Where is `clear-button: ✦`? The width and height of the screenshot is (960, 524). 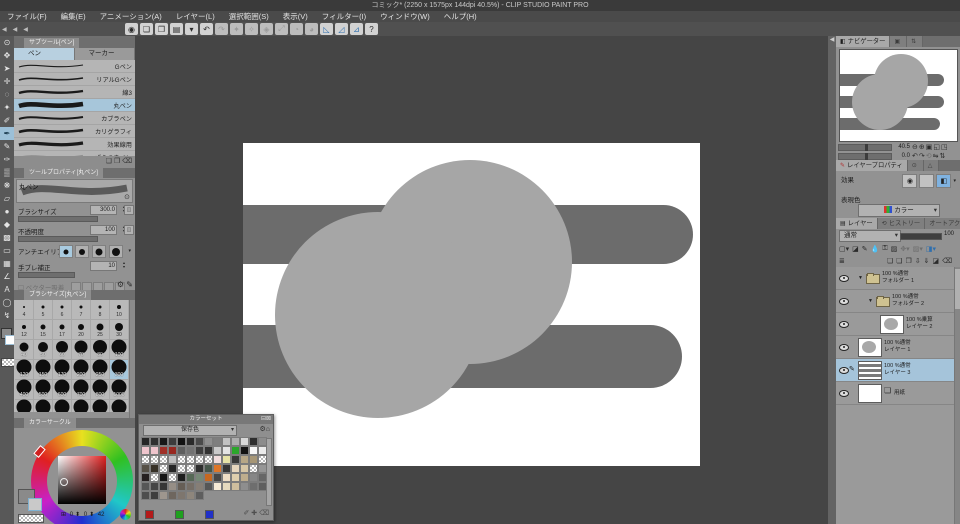 clear-button: ✦ is located at coordinates (236, 29).